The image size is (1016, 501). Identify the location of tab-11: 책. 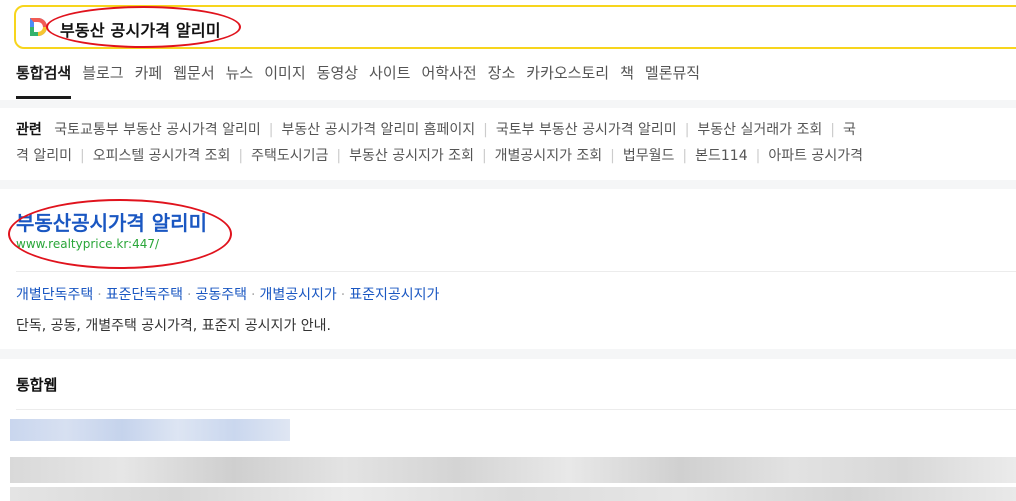
(627, 72).